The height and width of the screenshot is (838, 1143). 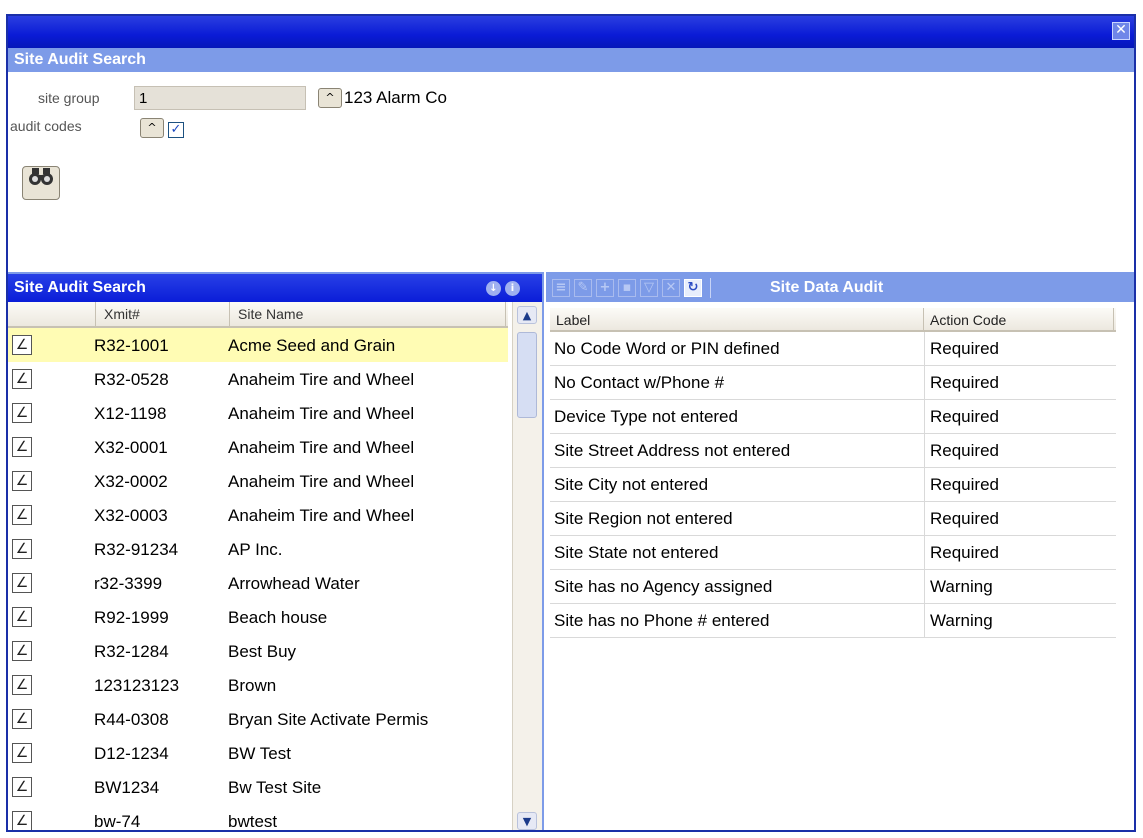 What do you see at coordinates (258, 817) in the screenshot?
I see `table-row: ∠ bw-74 bwtest` at bounding box center [258, 817].